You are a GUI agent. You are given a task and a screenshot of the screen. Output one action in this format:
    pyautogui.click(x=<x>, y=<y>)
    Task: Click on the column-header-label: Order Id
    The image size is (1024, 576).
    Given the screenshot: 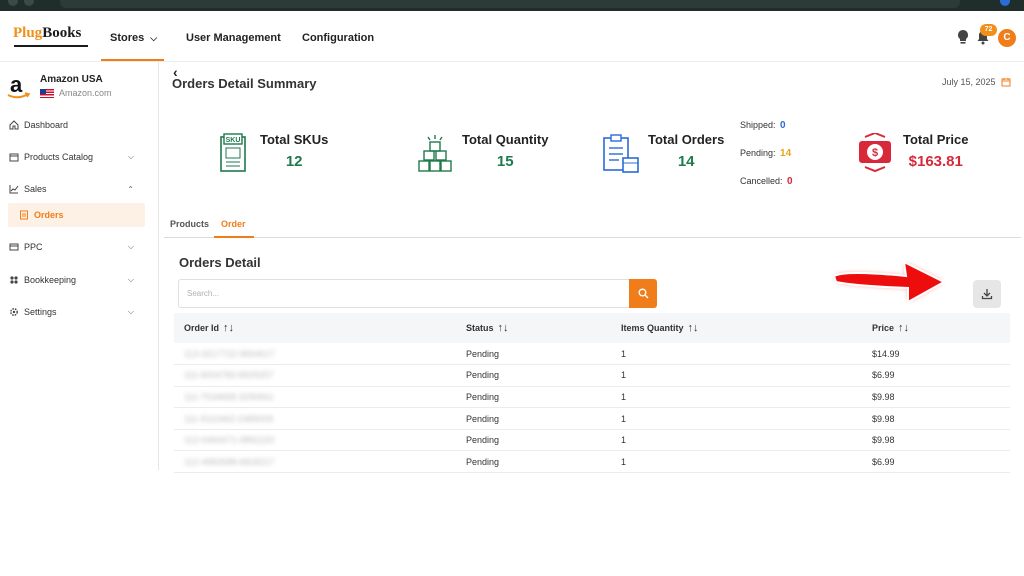 What is the action you would take?
    pyautogui.click(x=202, y=328)
    